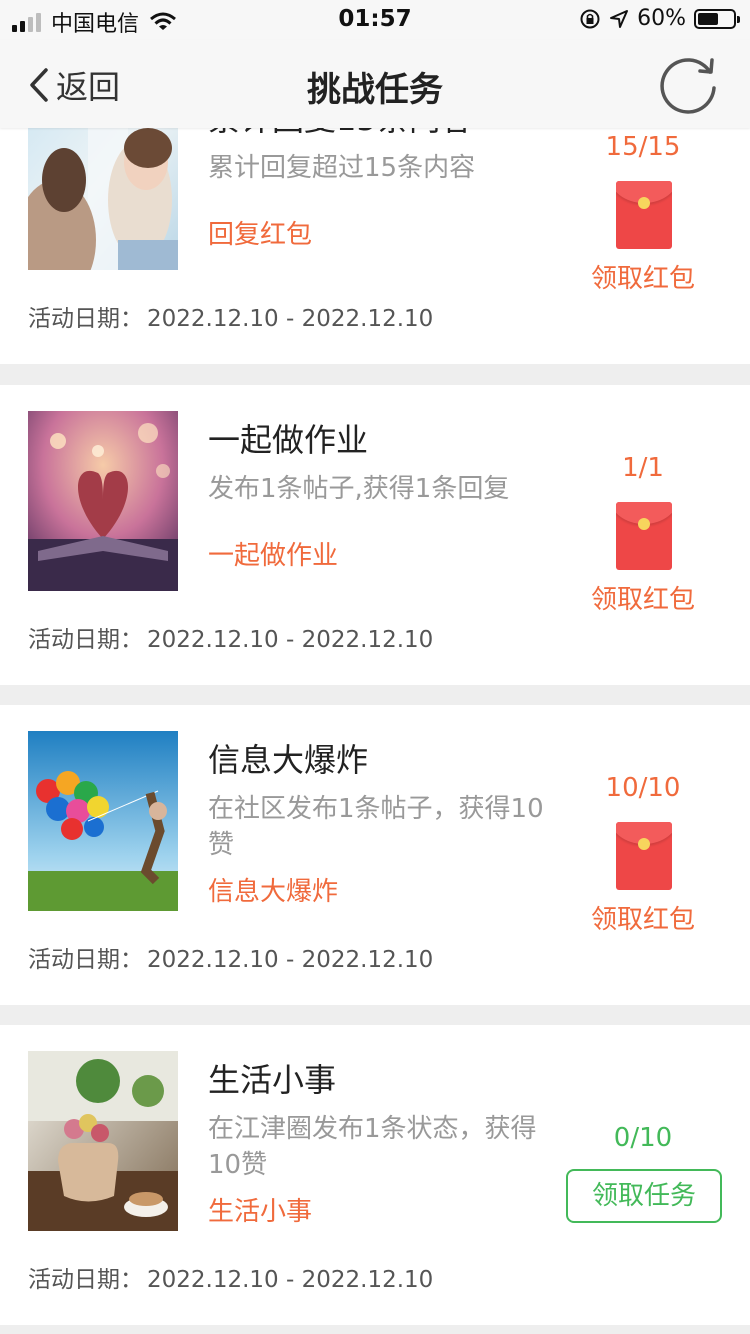 The height and width of the screenshot is (1334, 750). Describe the element at coordinates (39, 85) in the screenshot. I see `chevron-left-icon` at that location.